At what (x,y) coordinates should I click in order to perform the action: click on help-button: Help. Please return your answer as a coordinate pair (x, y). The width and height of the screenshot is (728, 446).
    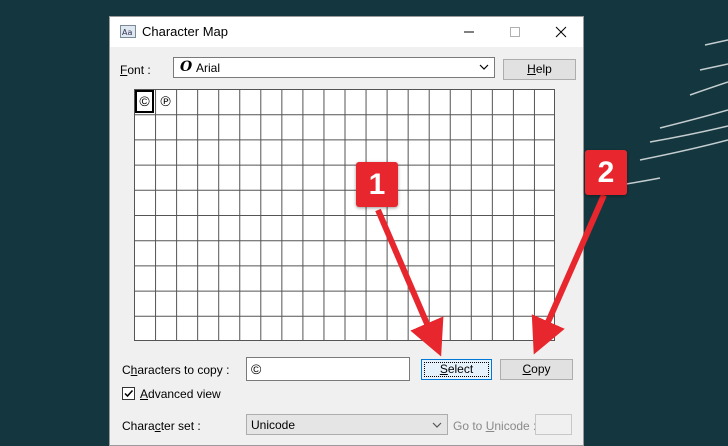
    Looking at the image, I should click on (539, 69).